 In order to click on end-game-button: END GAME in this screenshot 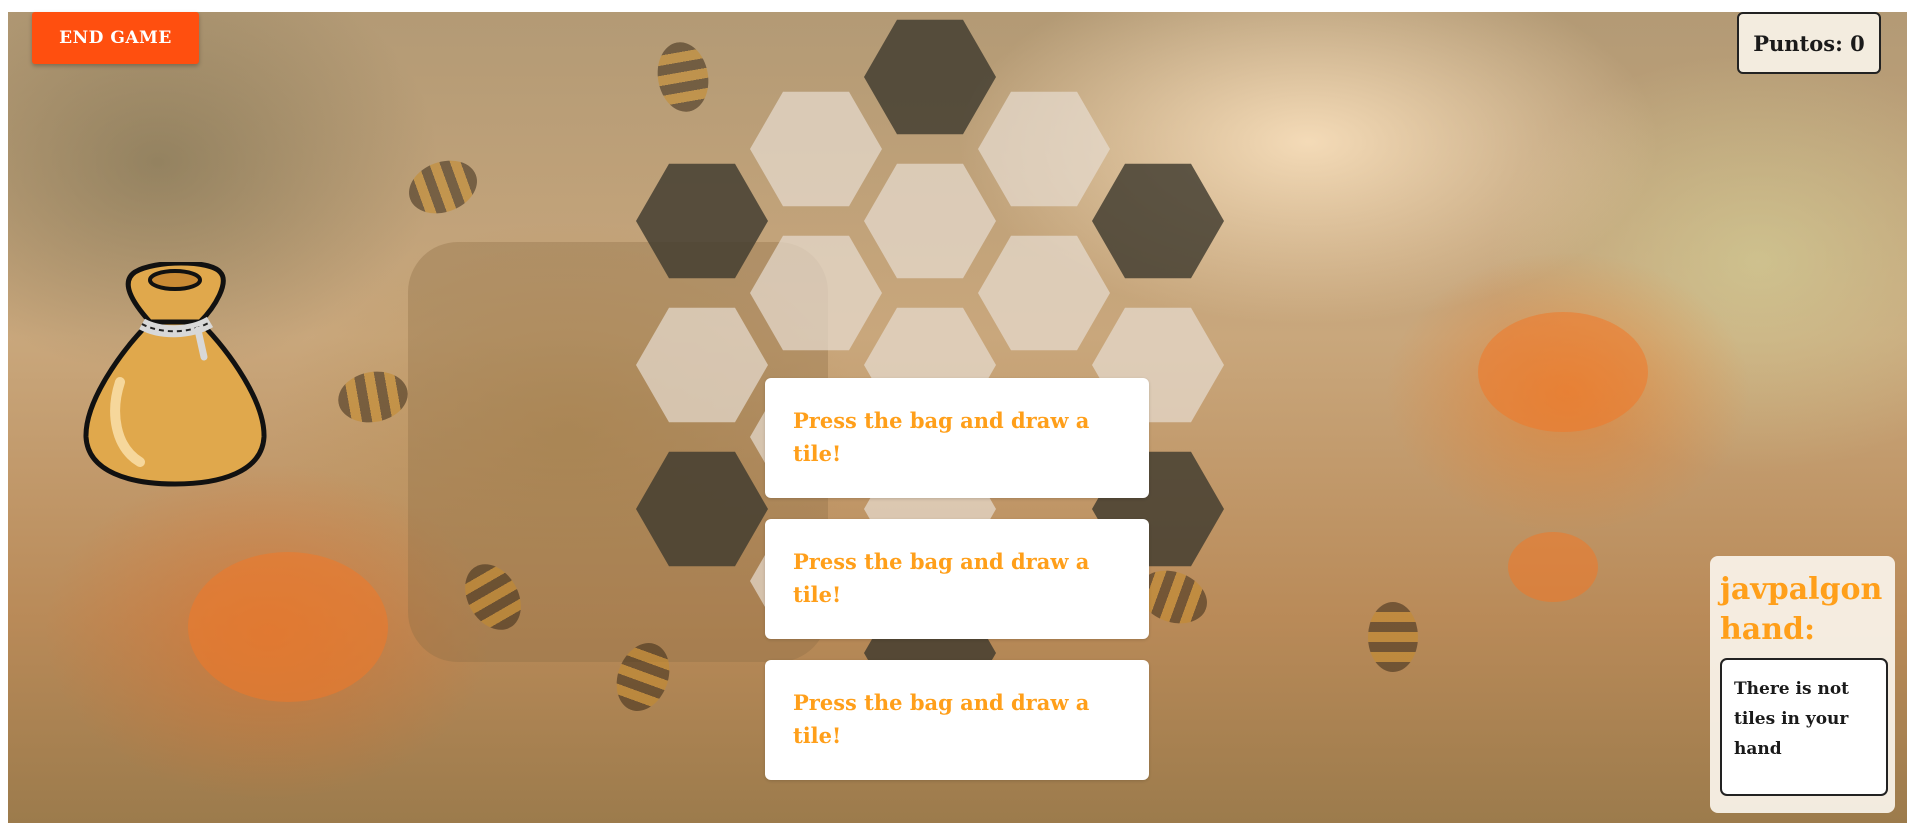, I will do `click(115, 38)`.